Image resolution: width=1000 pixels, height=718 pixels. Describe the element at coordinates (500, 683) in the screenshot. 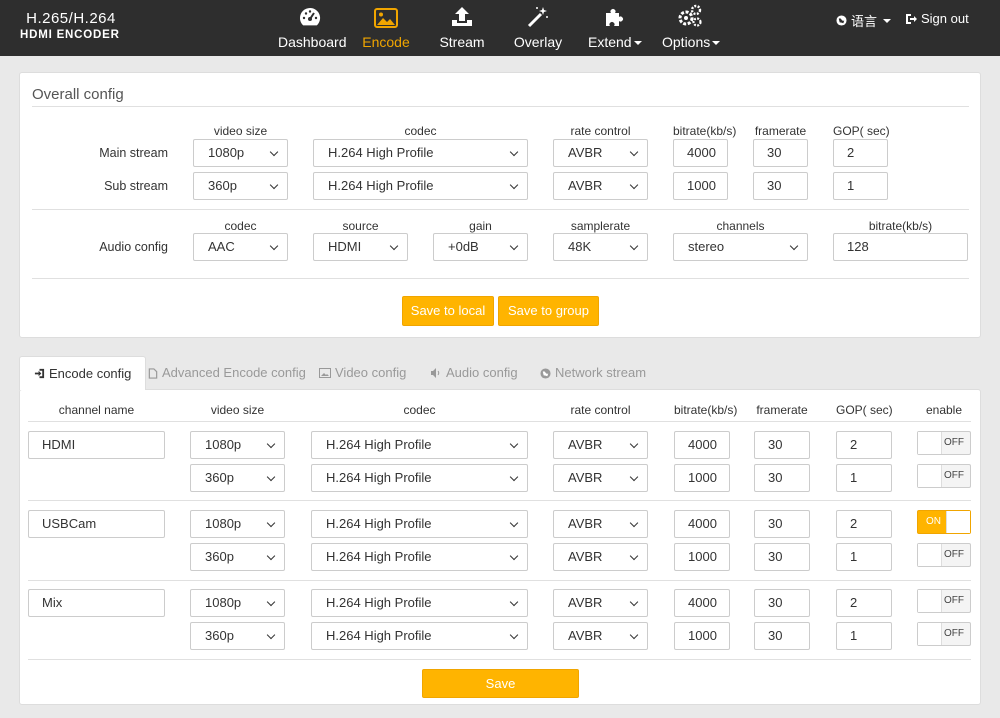

I see `save-button: Save` at that location.